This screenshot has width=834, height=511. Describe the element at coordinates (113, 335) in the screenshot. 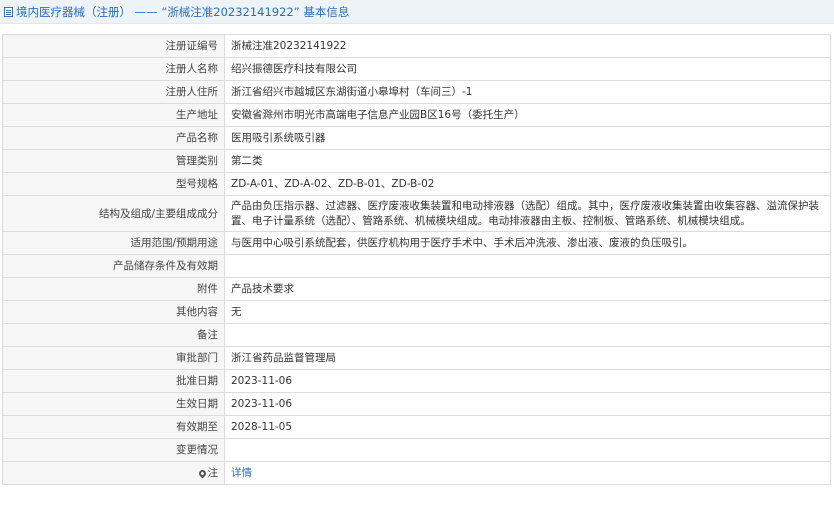

I see `row-label: 备注` at that location.